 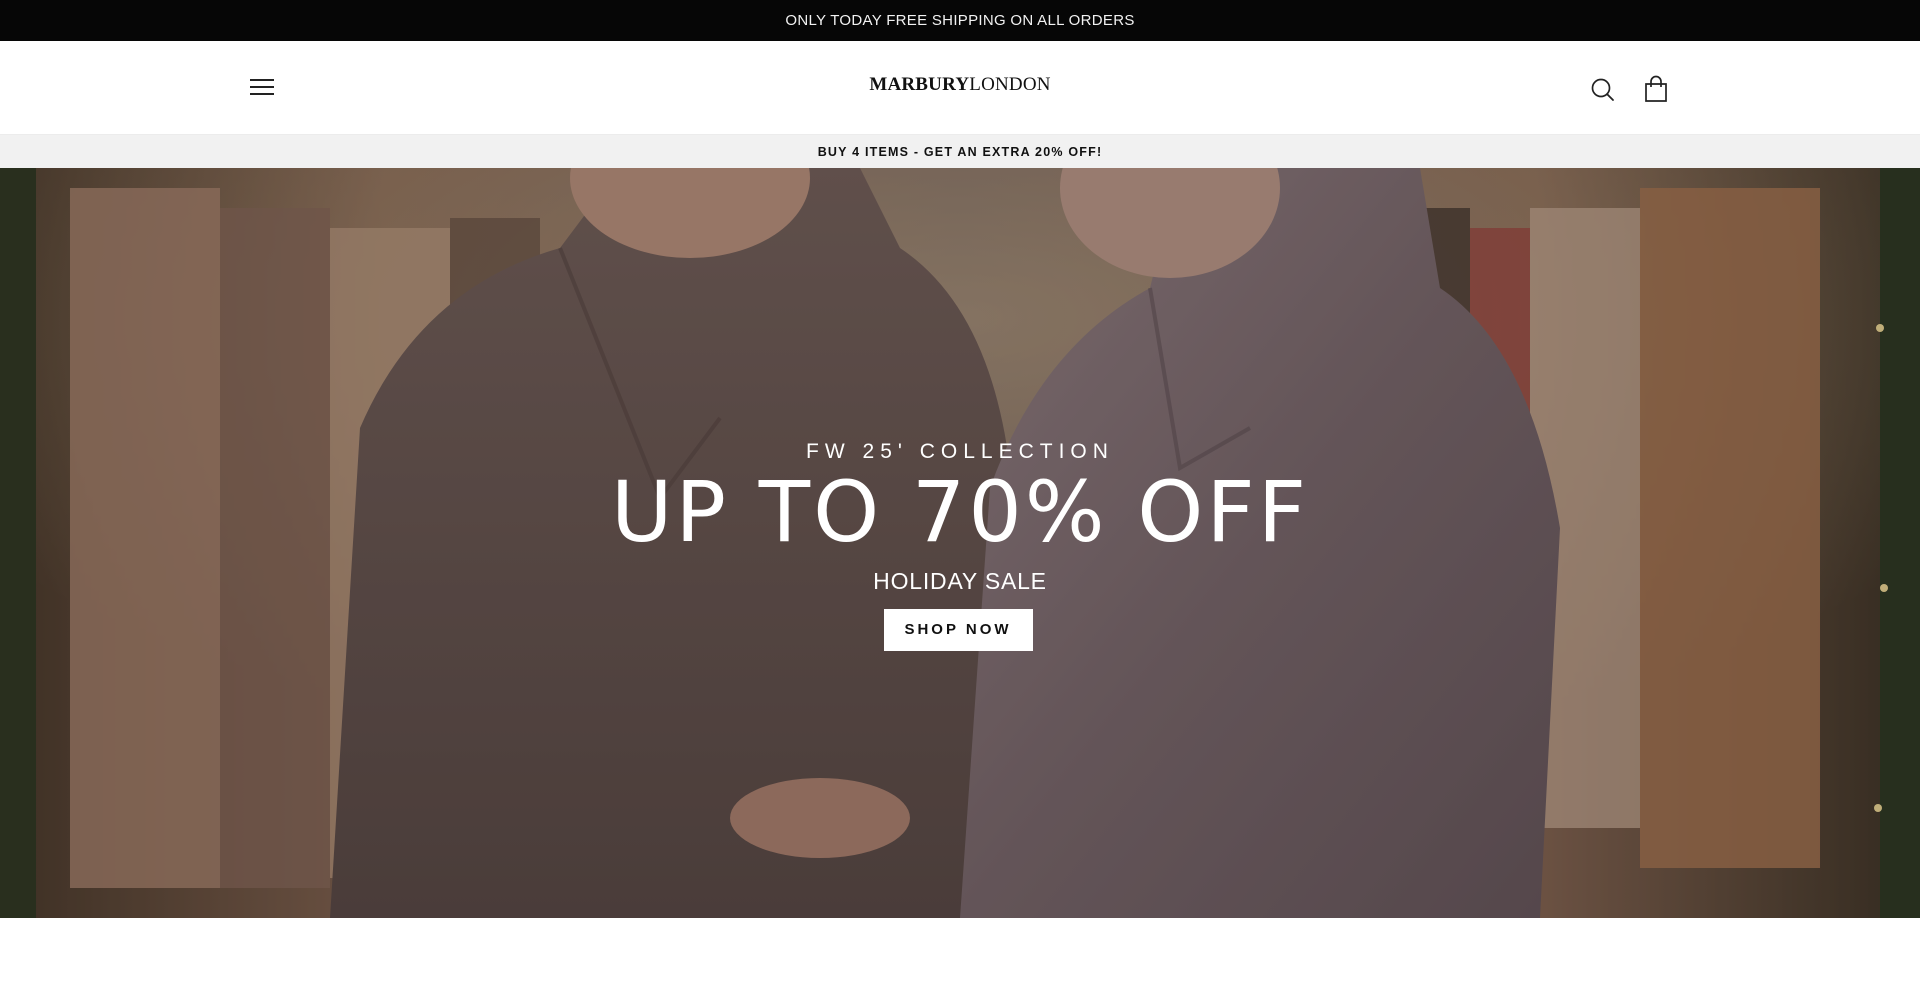 I want to click on announcement-text: ONLY TODAY FREE SHIPPING ON ALL ORDERS, so click(x=960, y=20).